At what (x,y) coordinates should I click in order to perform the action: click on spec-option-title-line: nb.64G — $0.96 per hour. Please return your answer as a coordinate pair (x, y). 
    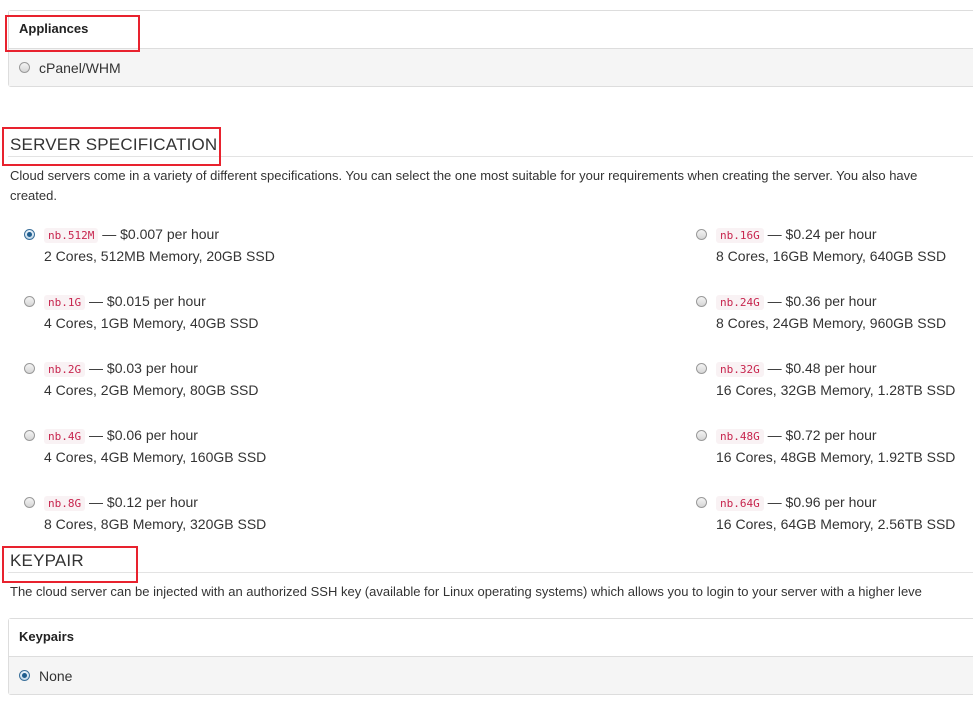
    Looking at the image, I should click on (835, 503).